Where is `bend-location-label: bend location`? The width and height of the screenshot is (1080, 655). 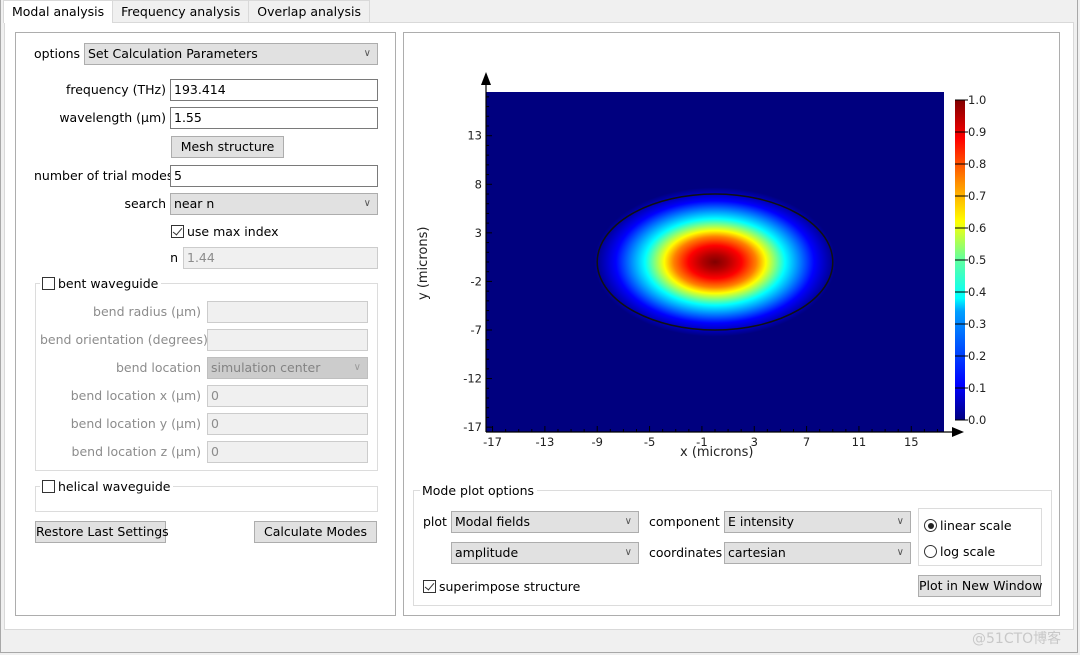
bend-location-label: bend location is located at coordinates (158, 367).